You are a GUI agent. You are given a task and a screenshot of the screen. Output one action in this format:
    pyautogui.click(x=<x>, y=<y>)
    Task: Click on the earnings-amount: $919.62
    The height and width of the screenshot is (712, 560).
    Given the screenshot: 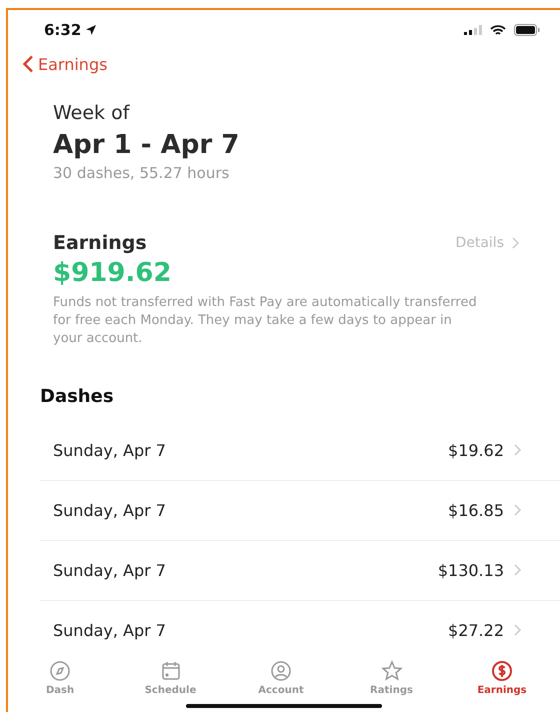 What is the action you would take?
    pyautogui.click(x=112, y=273)
    